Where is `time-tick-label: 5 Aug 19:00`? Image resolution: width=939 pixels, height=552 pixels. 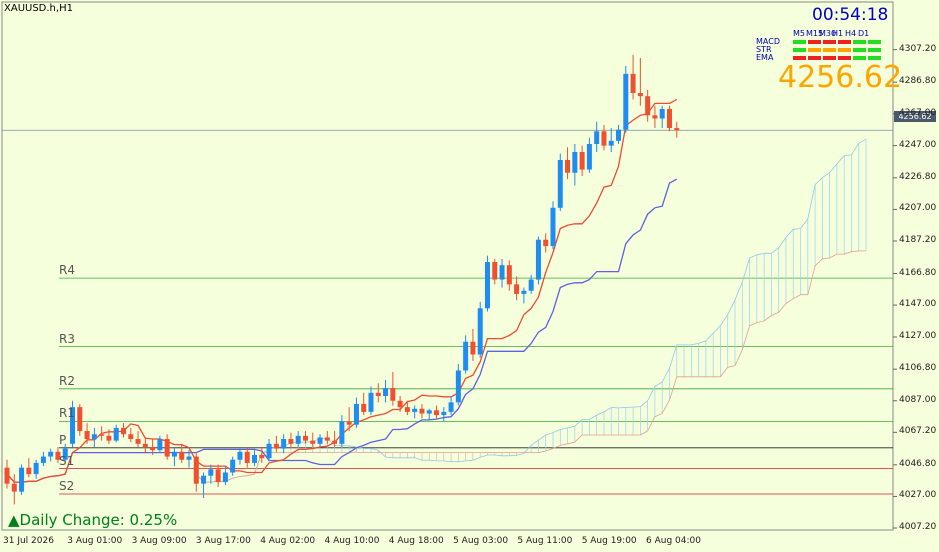
time-tick-label: 5 Aug 19:00 is located at coordinates (609, 541).